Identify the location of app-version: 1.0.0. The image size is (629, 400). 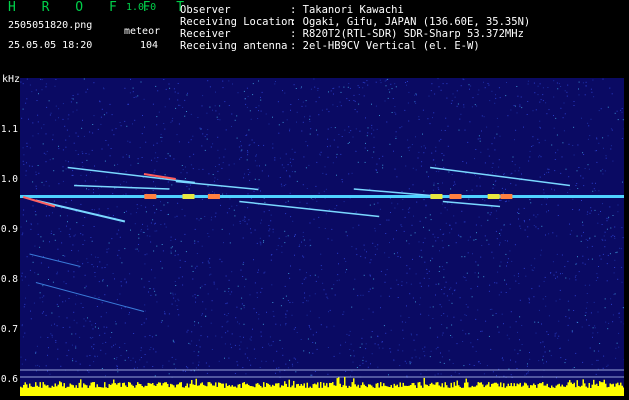
(141, 7).